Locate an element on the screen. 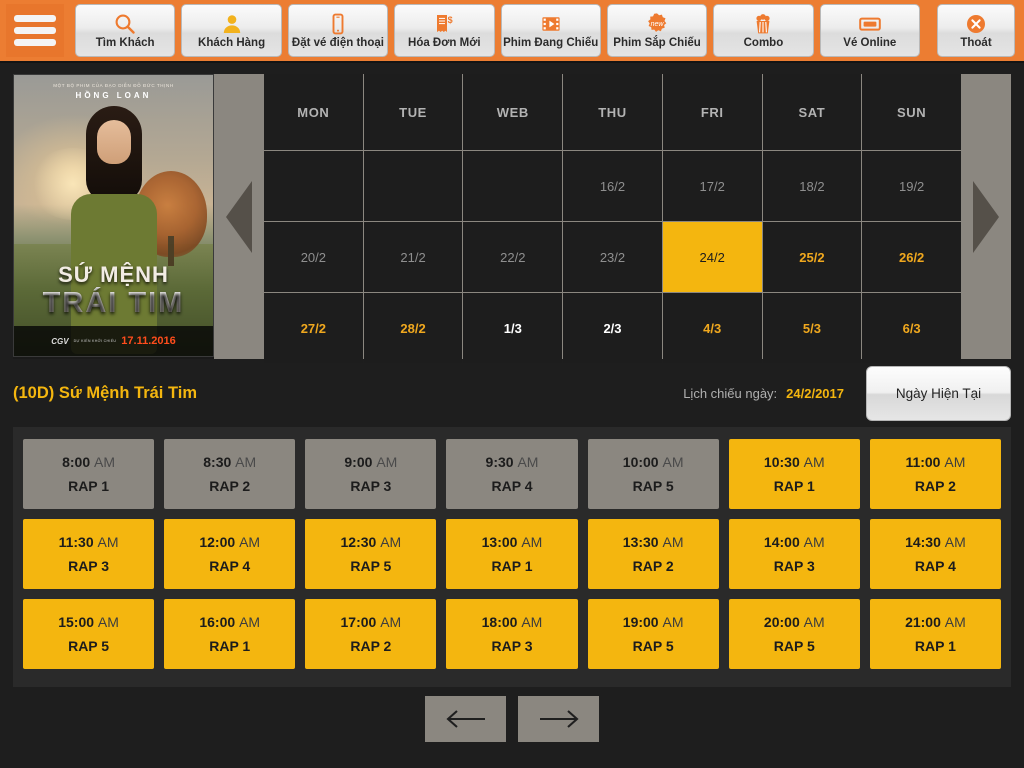  calendar-cell: 26/2 is located at coordinates (911, 257).